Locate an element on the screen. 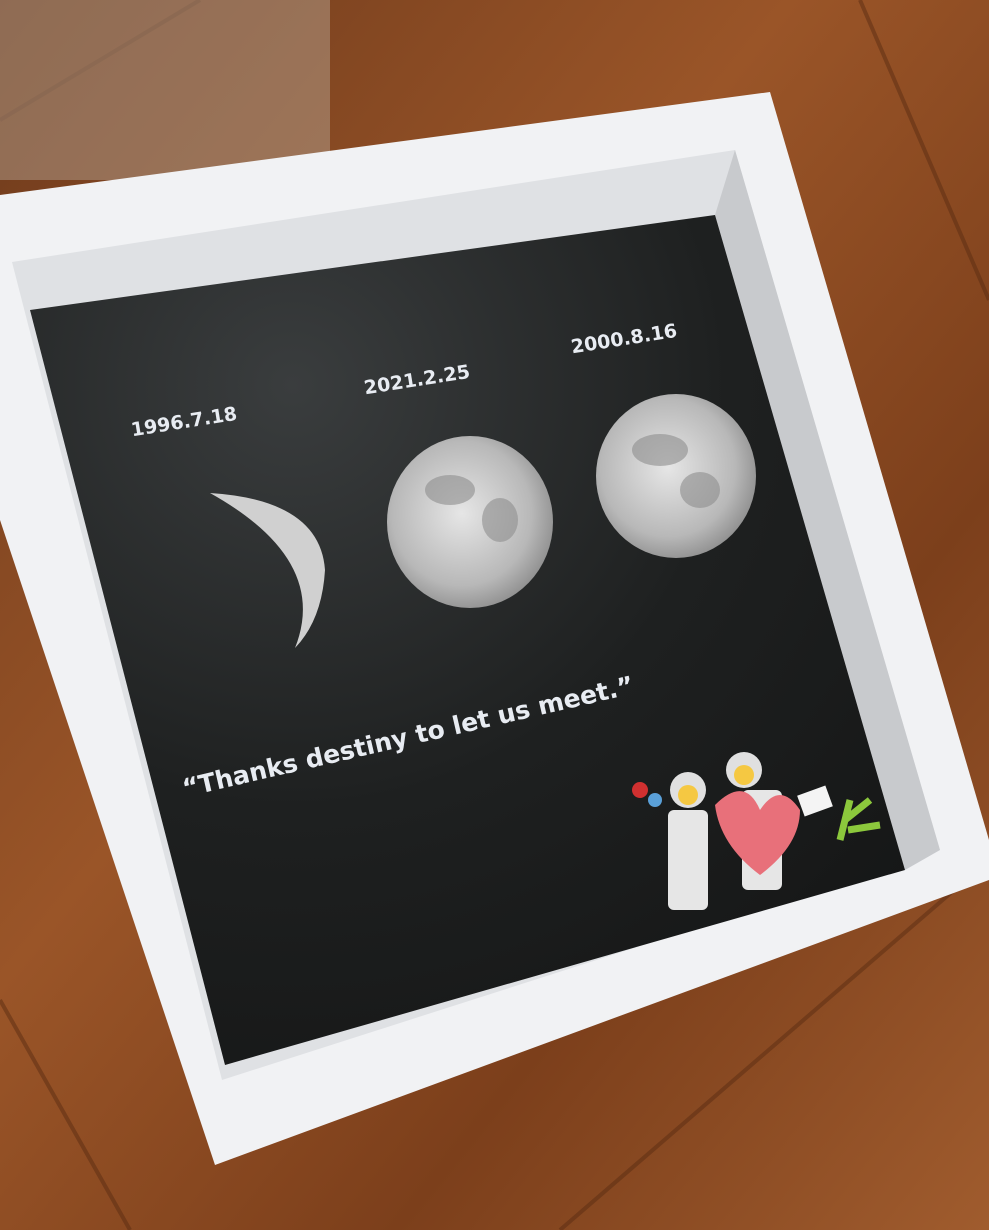  gibbous-moon is located at coordinates (470, 522).